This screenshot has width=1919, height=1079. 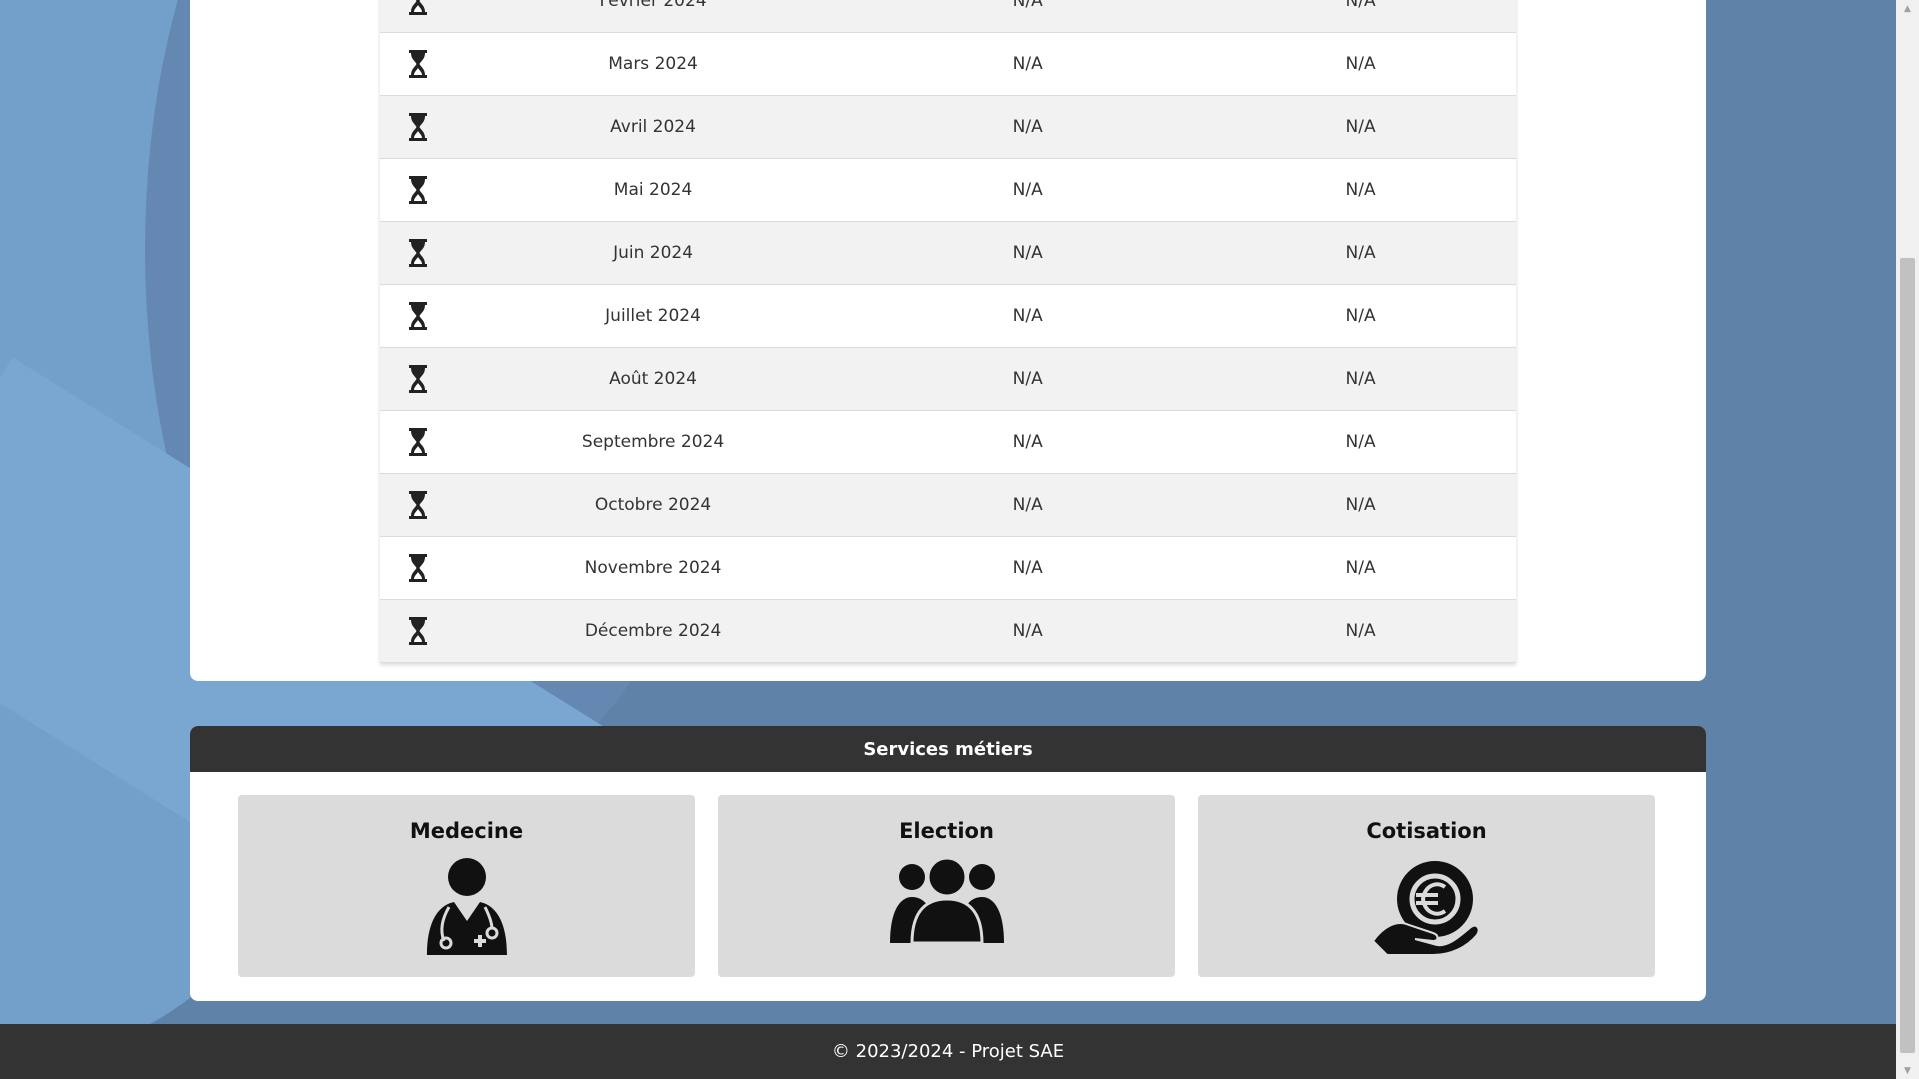 I want to click on footer-text: © 2023/2024 - Projet SAE, so click(x=948, y=1051).